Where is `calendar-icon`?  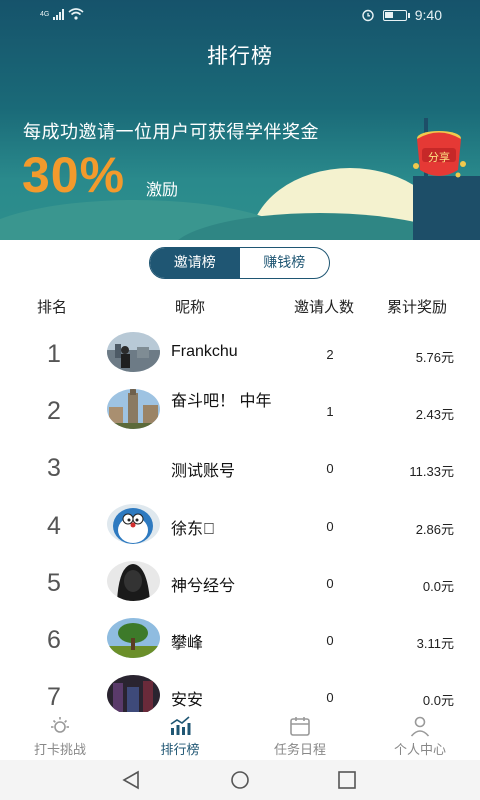
calendar-icon is located at coordinates (300, 726).